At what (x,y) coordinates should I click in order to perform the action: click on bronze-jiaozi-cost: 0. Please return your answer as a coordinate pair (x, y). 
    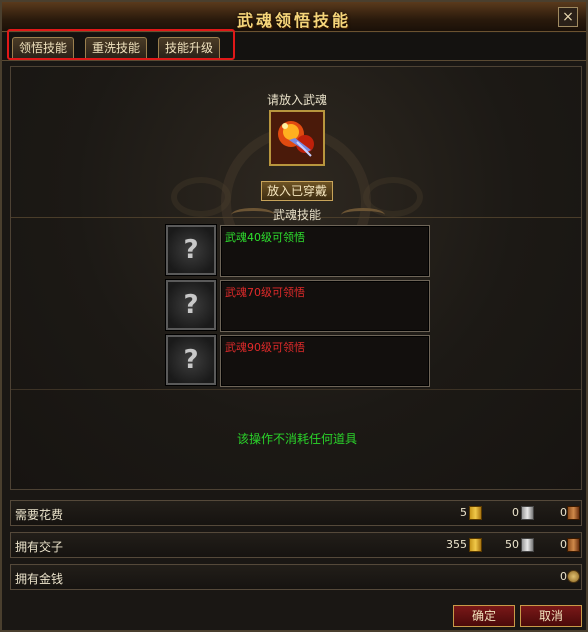
    Looking at the image, I should click on (563, 512).